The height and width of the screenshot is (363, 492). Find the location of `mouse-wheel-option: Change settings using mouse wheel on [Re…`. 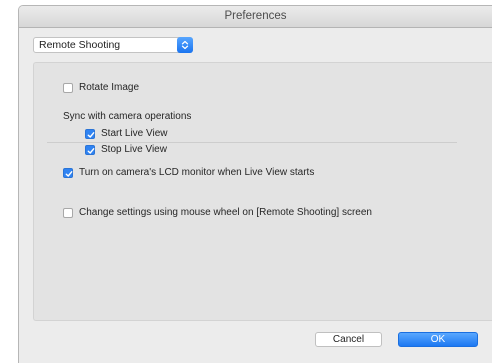

mouse-wheel-option: Change settings using mouse wheel on [Re… is located at coordinates (217, 213).